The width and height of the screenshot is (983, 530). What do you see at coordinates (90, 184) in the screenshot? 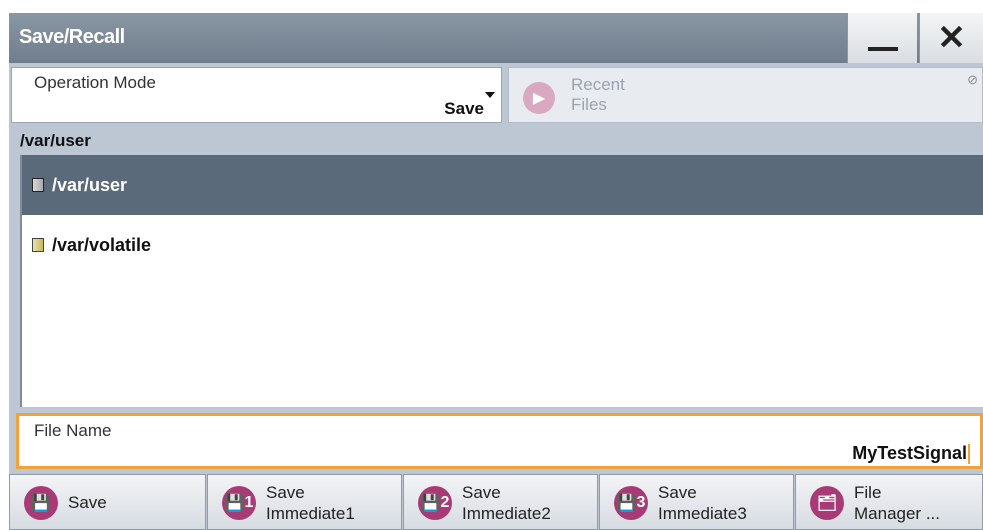
I see `list-item-label: /var/user` at bounding box center [90, 184].